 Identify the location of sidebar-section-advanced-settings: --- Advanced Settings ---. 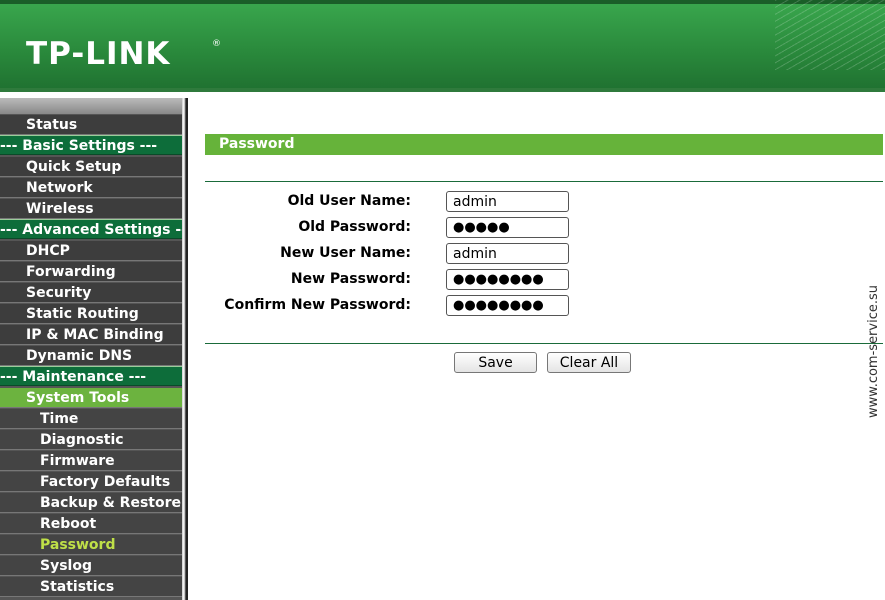
(91, 229).